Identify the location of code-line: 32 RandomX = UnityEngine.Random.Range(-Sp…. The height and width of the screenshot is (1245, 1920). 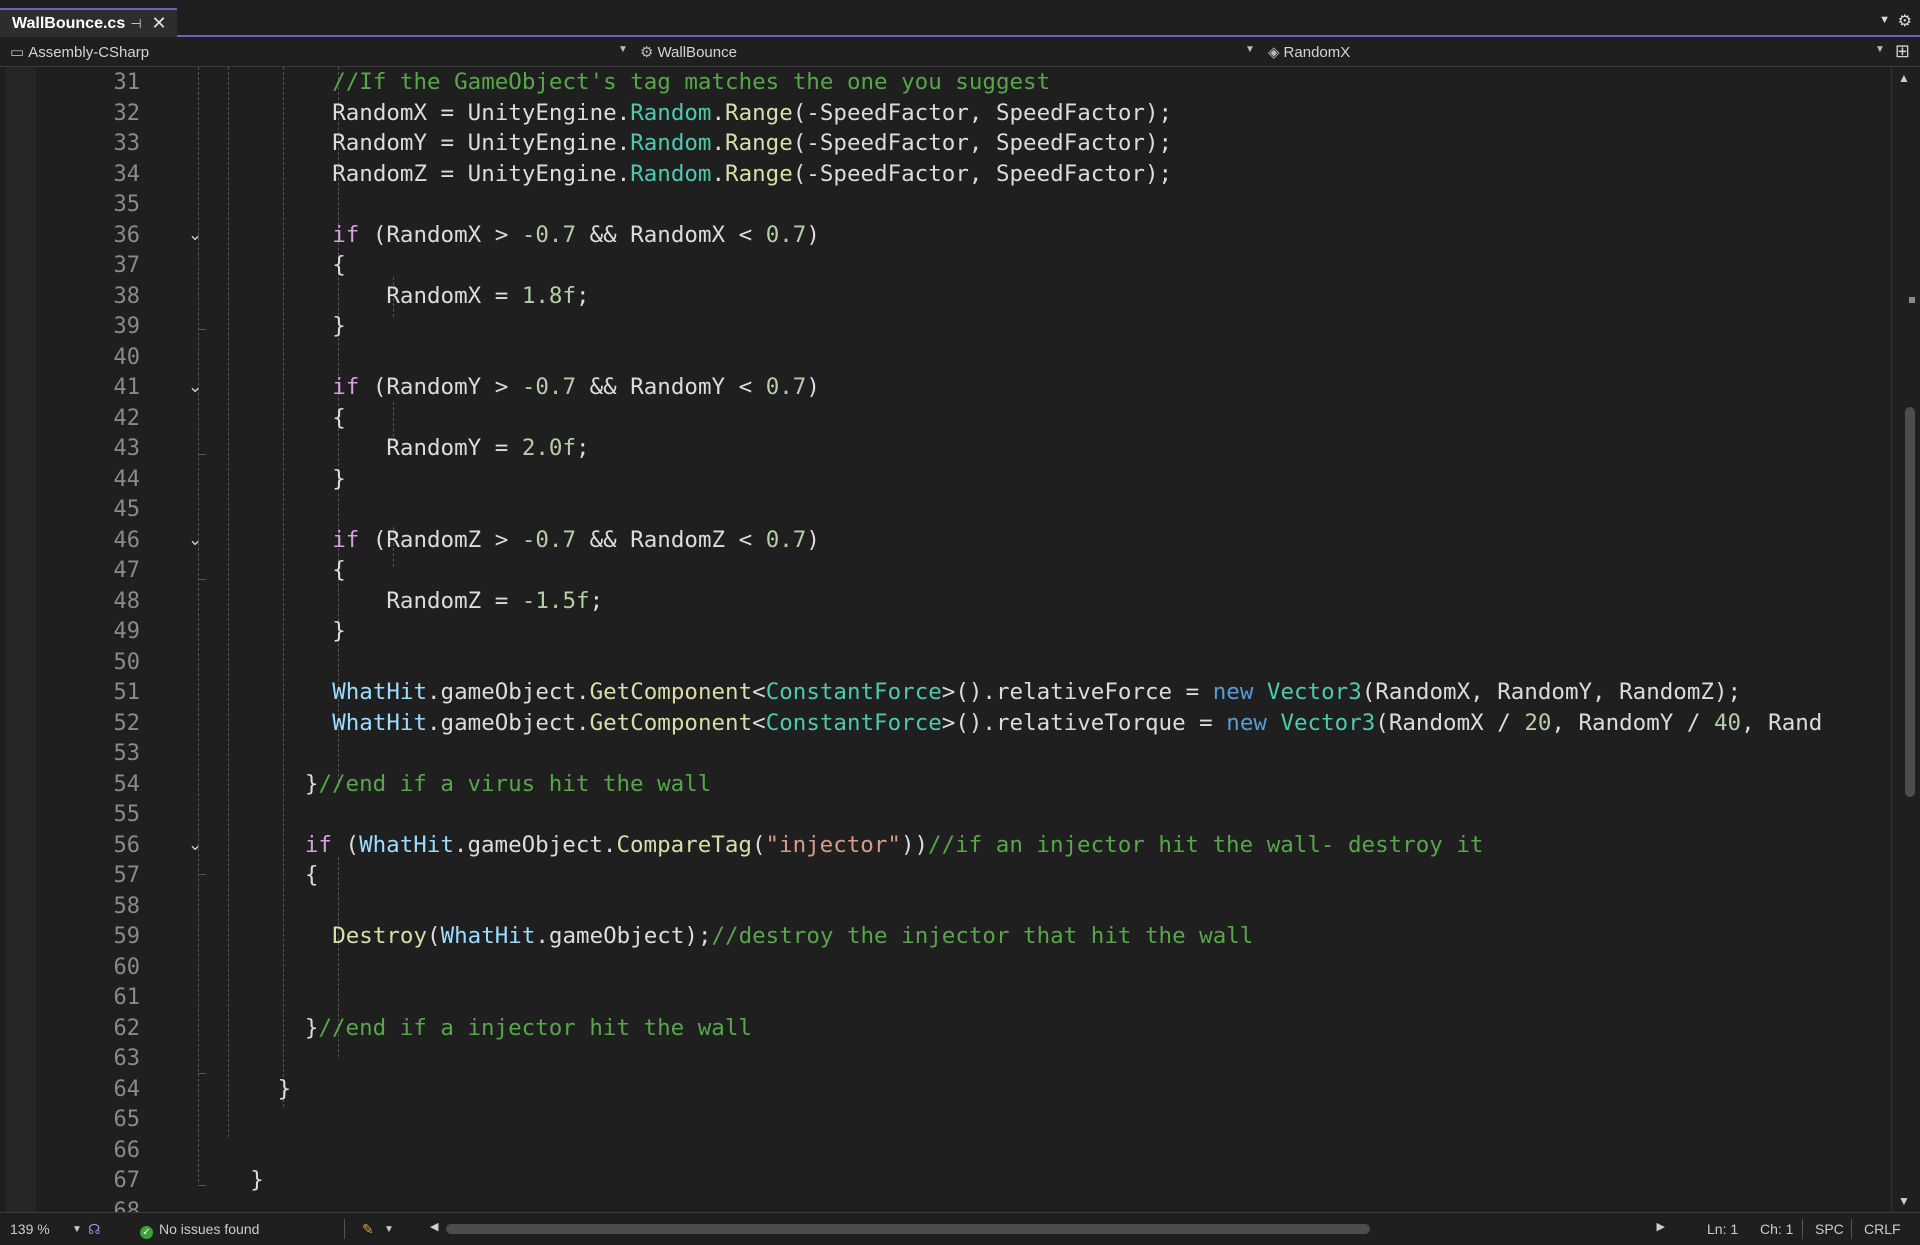
(944, 113).